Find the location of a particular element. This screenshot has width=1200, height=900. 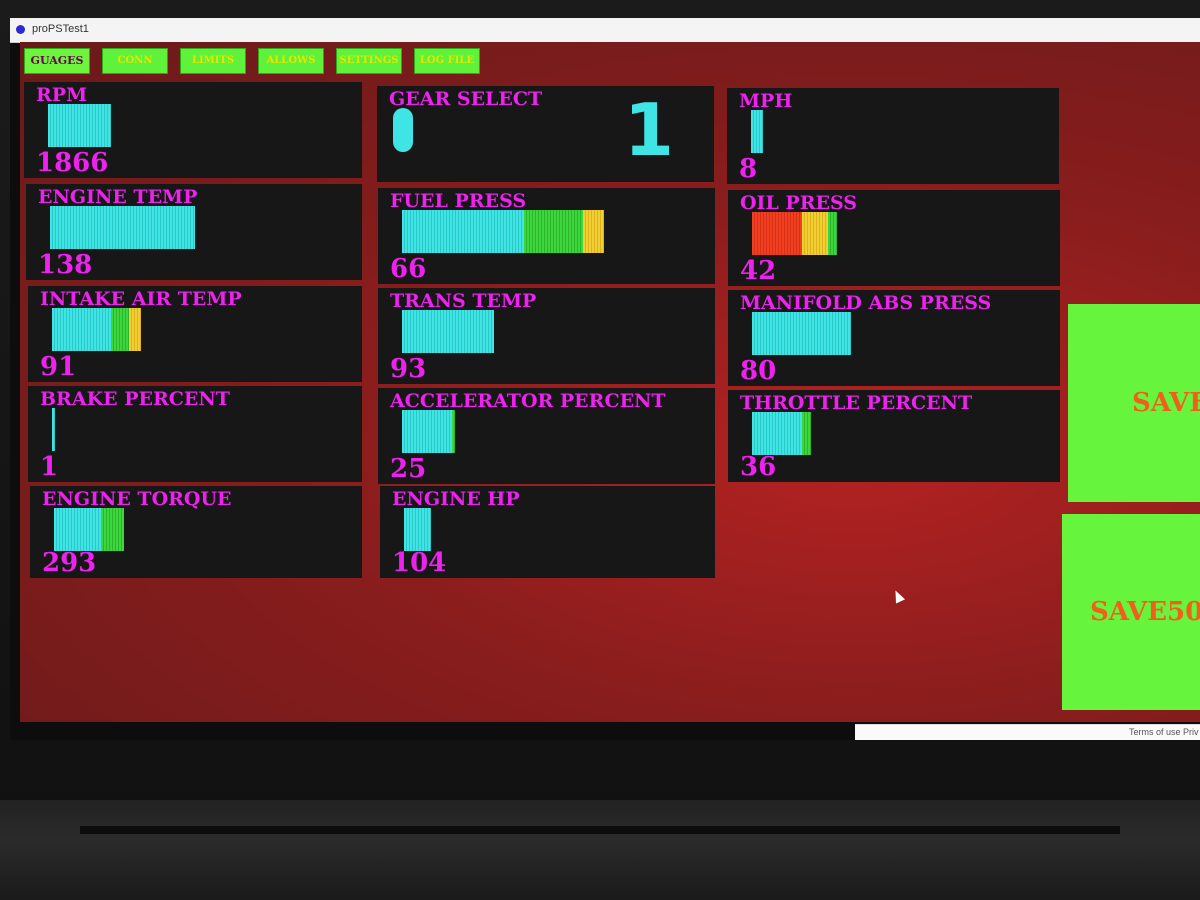

gauge-rpm: RPM 1866 is located at coordinates (193, 130).